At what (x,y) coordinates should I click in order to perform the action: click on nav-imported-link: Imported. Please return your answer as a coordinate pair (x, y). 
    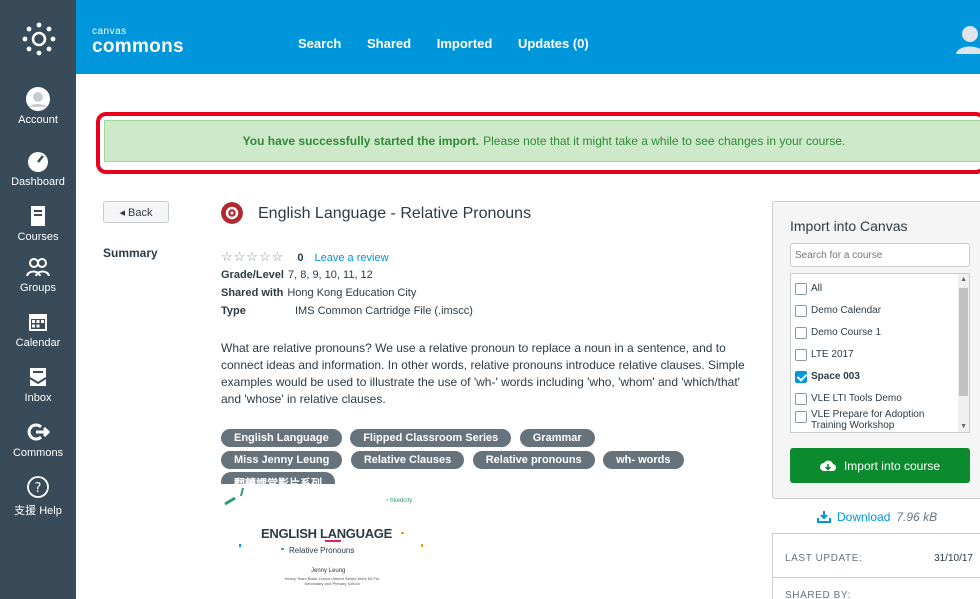
    Looking at the image, I should click on (465, 43).